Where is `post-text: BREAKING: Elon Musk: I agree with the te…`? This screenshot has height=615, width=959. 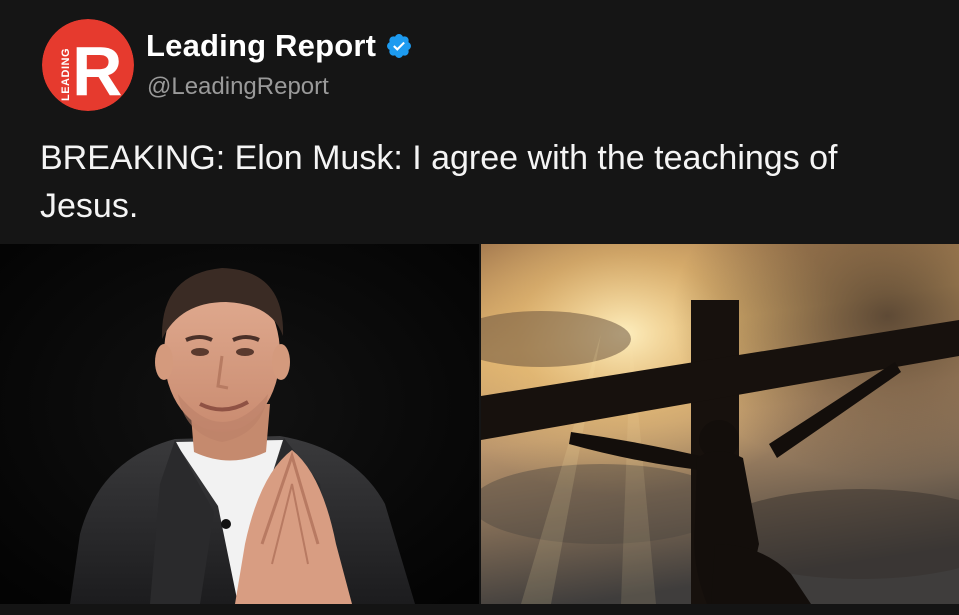 post-text: BREAKING: Elon Musk: I agree with the te… is located at coordinates (439, 182).